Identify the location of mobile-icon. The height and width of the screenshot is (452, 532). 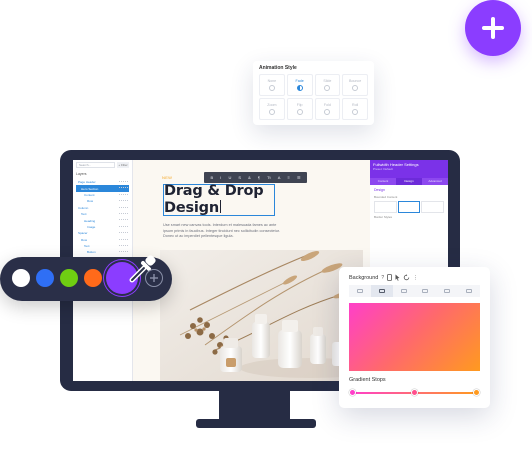
(390, 277).